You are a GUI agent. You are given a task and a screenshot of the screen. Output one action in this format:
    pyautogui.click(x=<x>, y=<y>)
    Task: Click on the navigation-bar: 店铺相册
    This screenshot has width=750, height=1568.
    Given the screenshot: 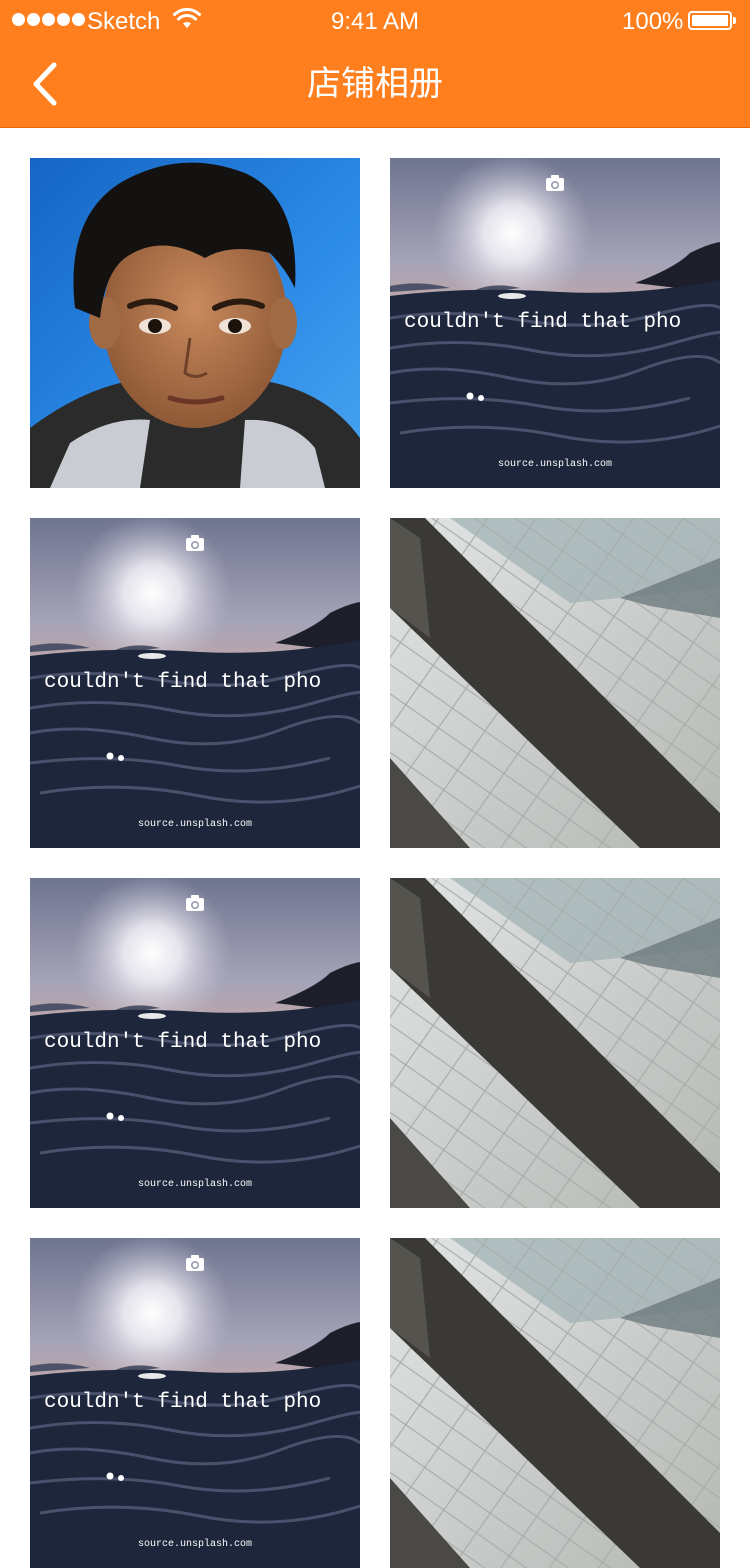 What is the action you would take?
    pyautogui.click(x=375, y=84)
    